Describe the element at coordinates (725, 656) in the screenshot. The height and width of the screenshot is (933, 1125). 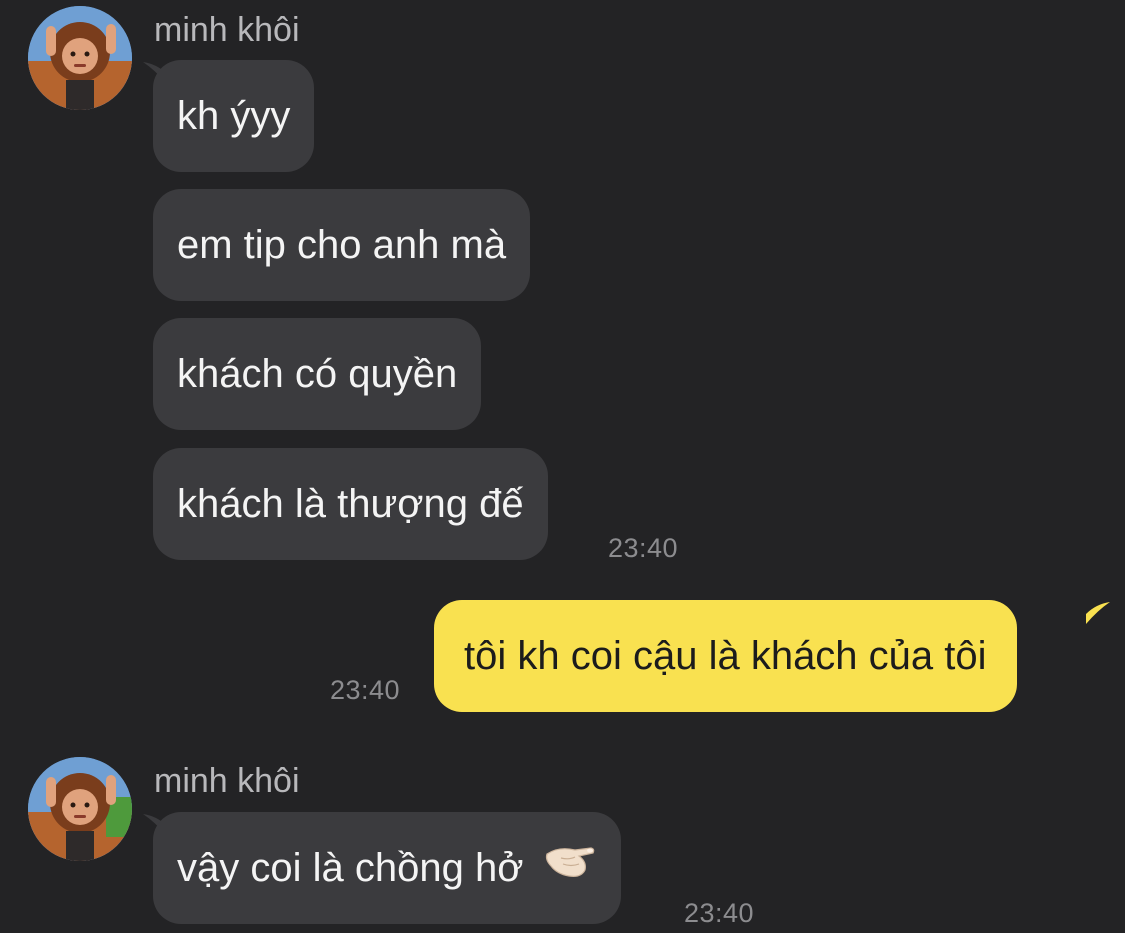
I see `message-bubble-outgoing: tôi kh coi cậu là khách của tôi` at that location.